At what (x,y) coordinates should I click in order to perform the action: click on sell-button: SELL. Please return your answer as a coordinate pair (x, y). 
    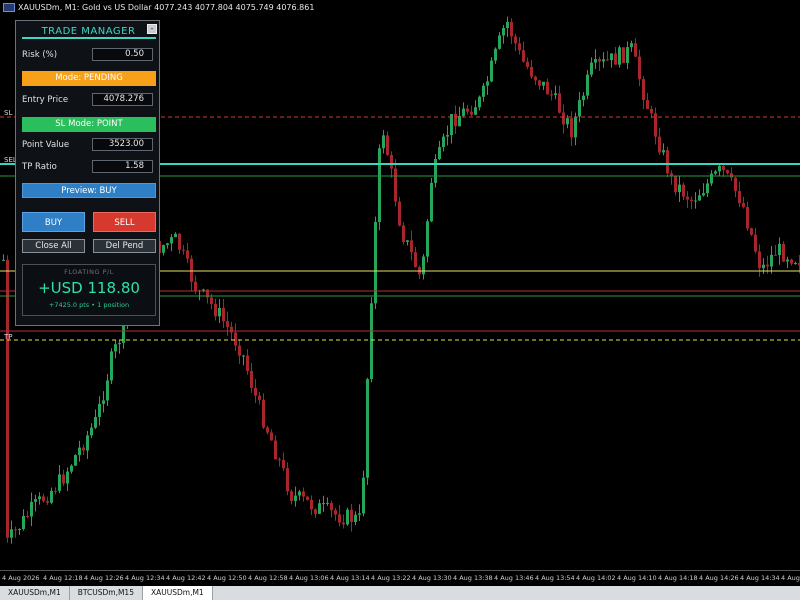
    Looking at the image, I should click on (124, 222).